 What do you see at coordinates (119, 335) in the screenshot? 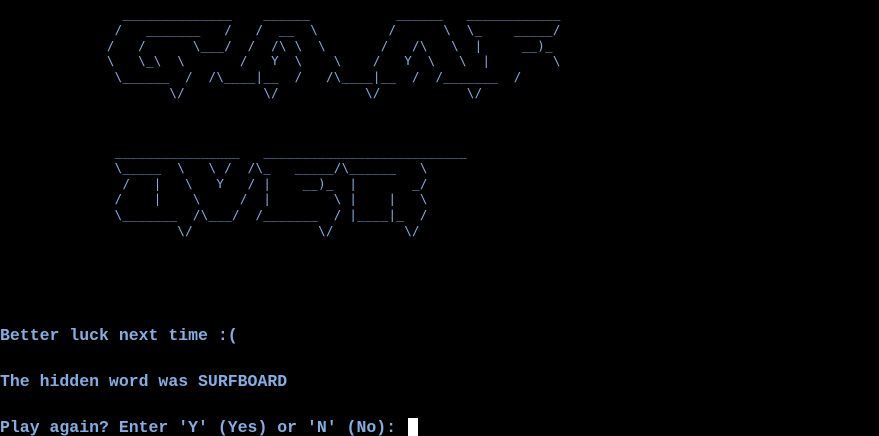
I see `lose-message: Better luck next time :(` at bounding box center [119, 335].